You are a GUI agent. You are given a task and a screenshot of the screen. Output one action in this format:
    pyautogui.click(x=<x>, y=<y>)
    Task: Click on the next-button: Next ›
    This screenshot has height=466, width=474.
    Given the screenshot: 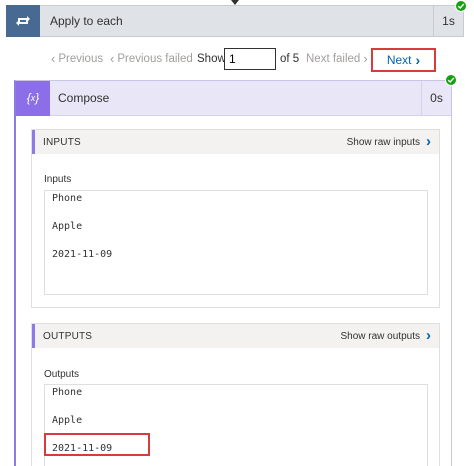 What is the action you would take?
    pyautogui.click(x=403, y=60)
    